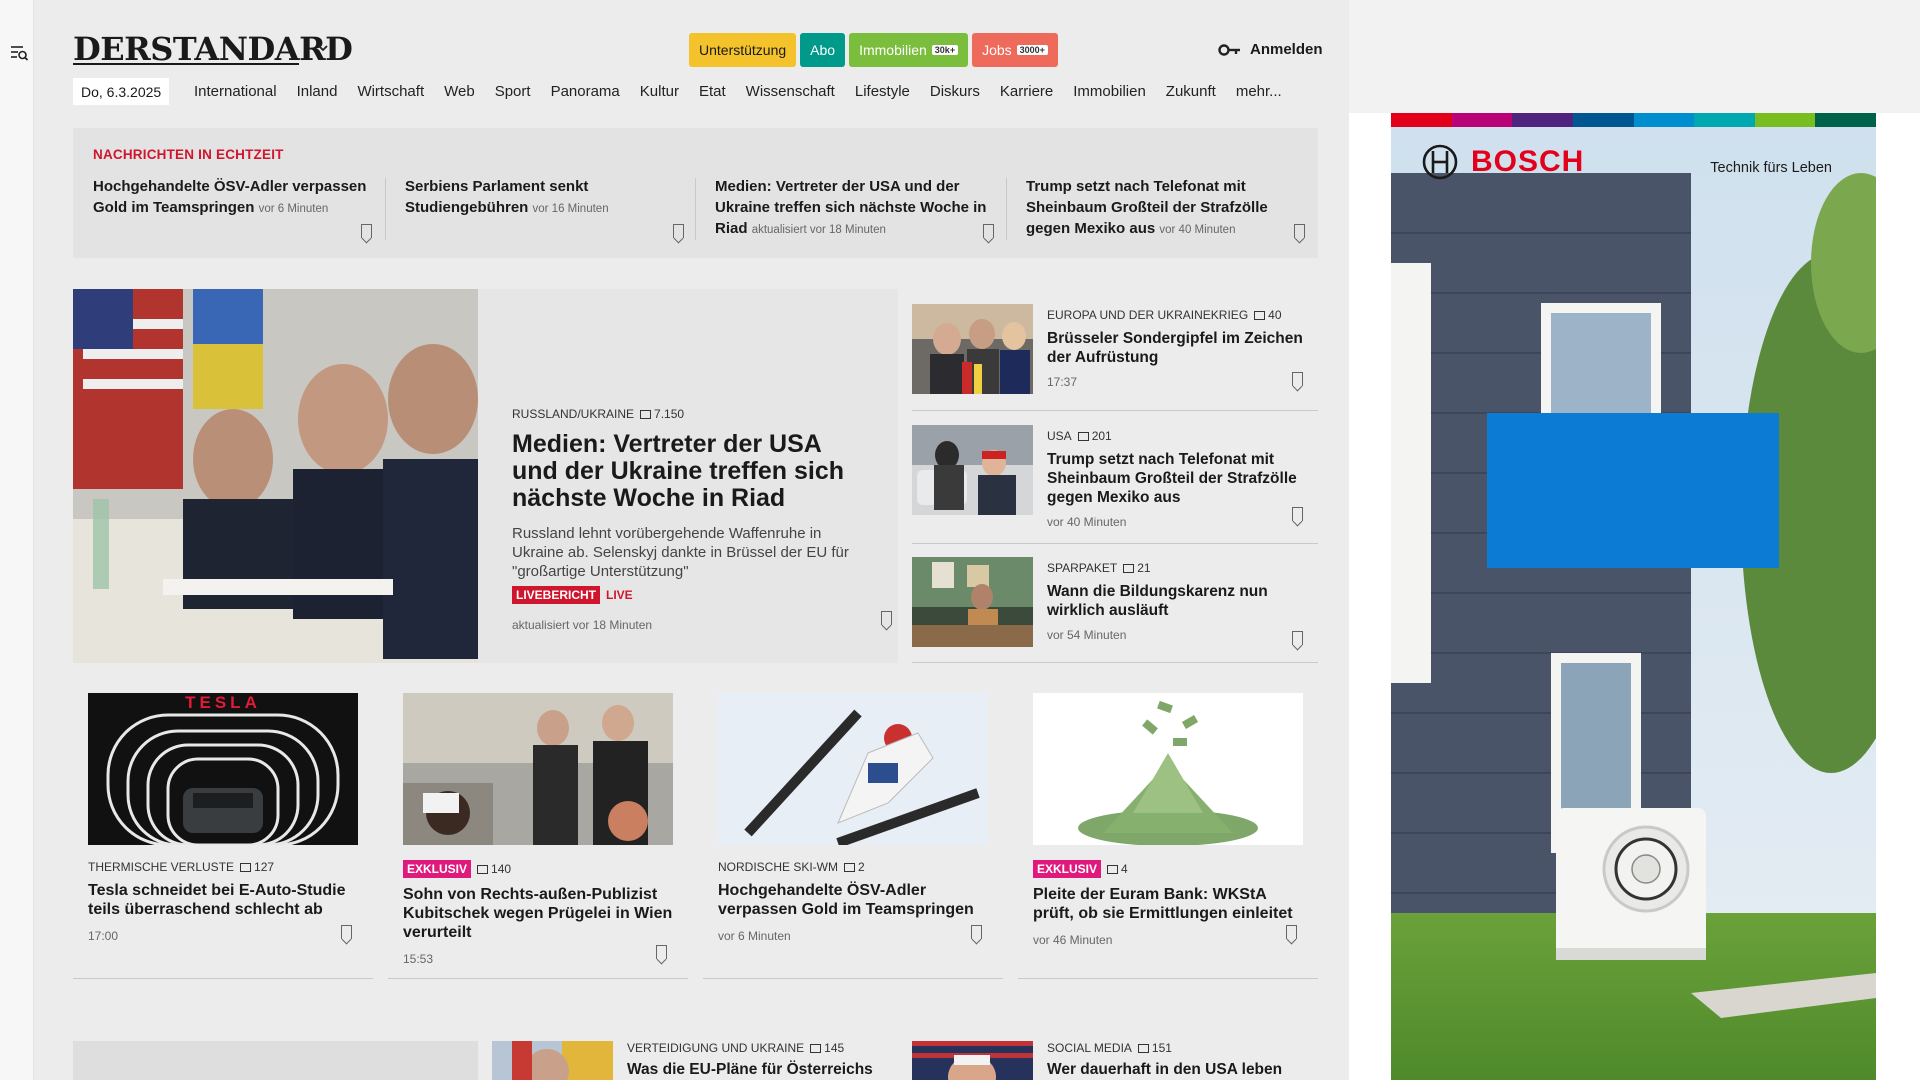 The image size is (1920, 1080). I want to click on side-story-kicker: USA 201, so click(1178, 436).